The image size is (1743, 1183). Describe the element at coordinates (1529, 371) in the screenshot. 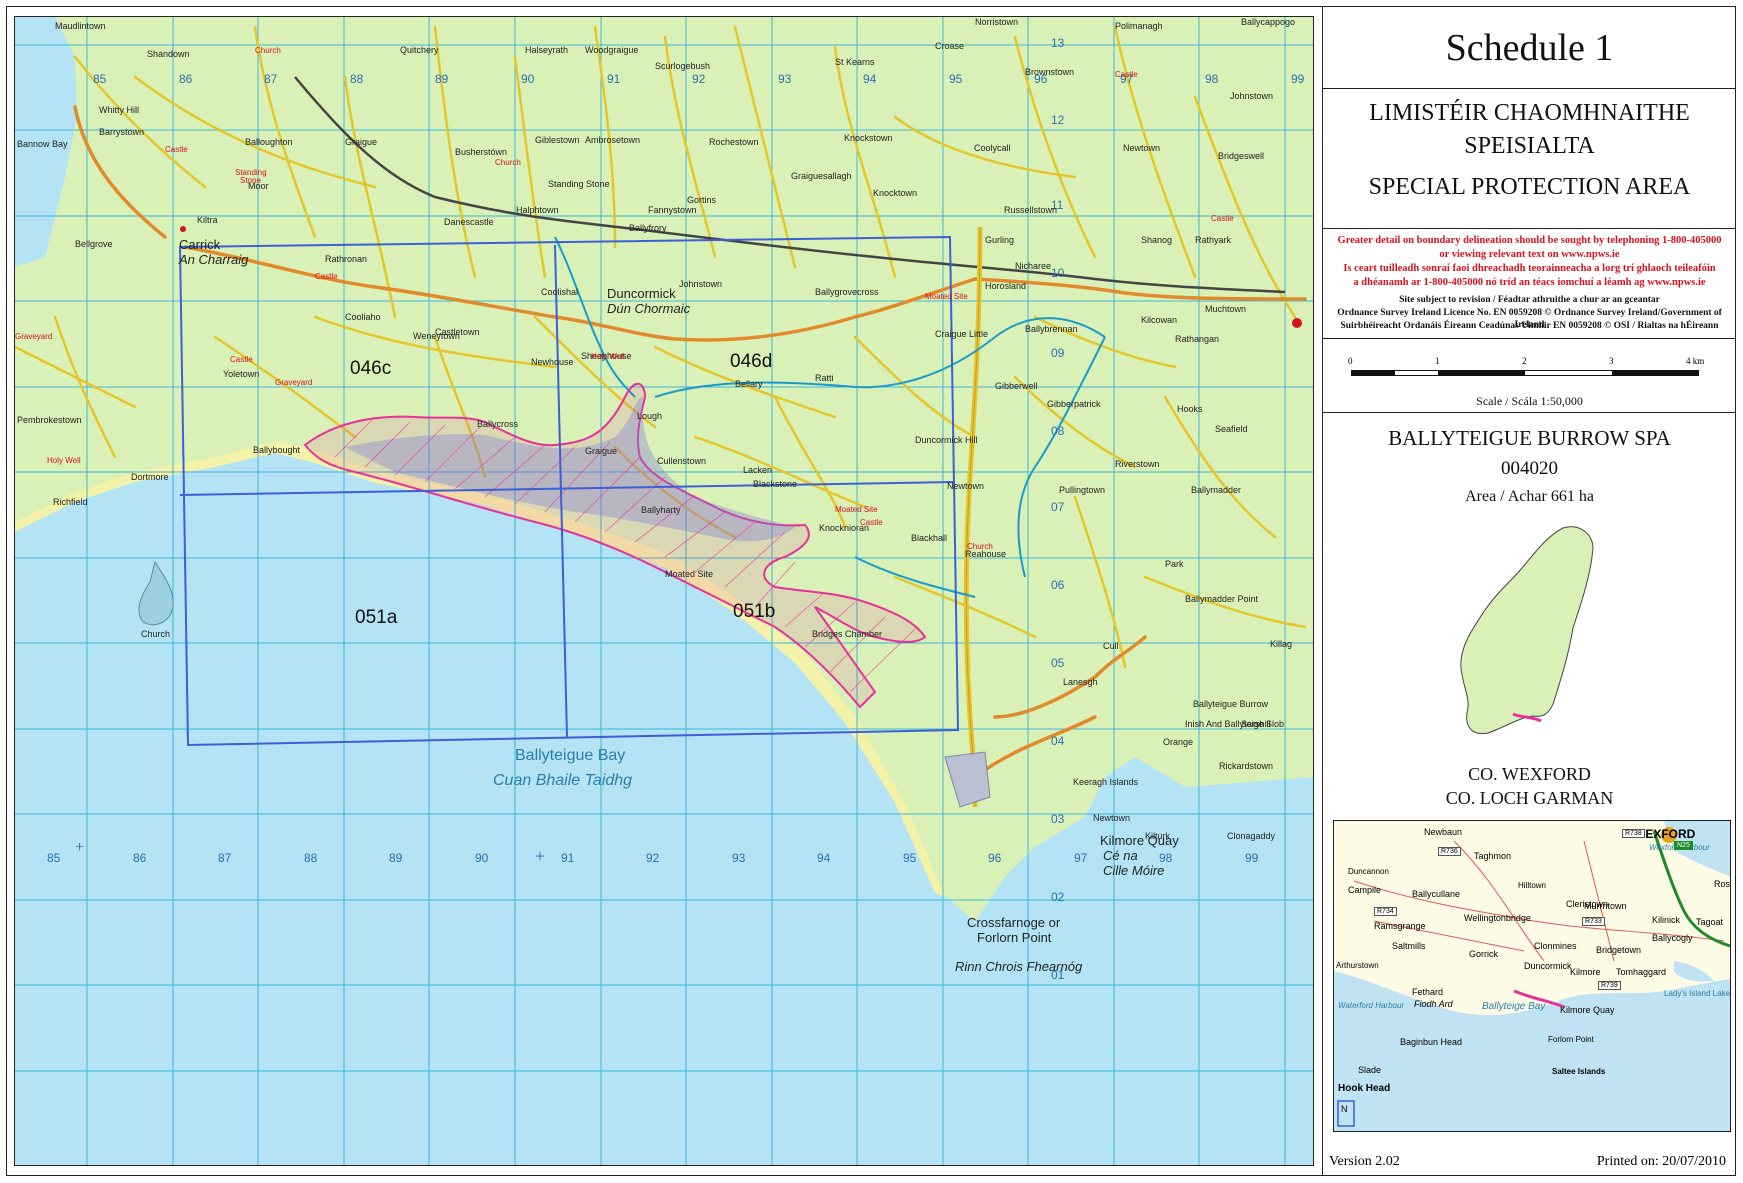

I see `scale-bar: 0 1 2 3 4 km` at that location.